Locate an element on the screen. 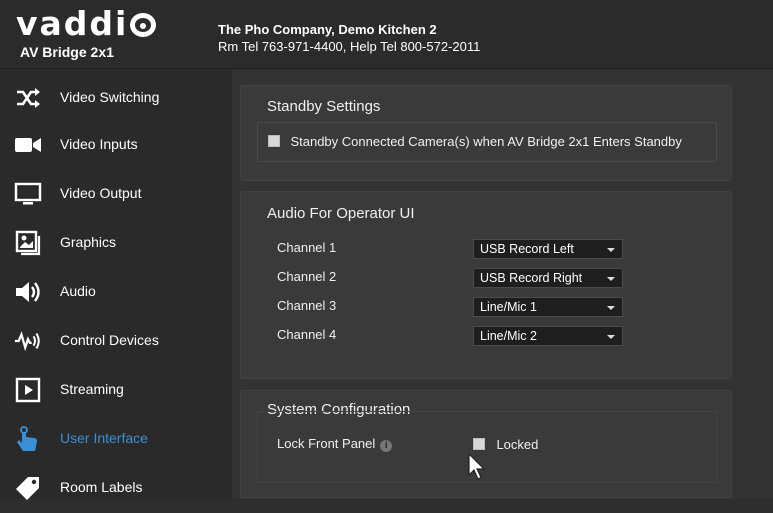 This screenshot has height=513, width=773. graphics-icon is located at coordinates (28, 243).